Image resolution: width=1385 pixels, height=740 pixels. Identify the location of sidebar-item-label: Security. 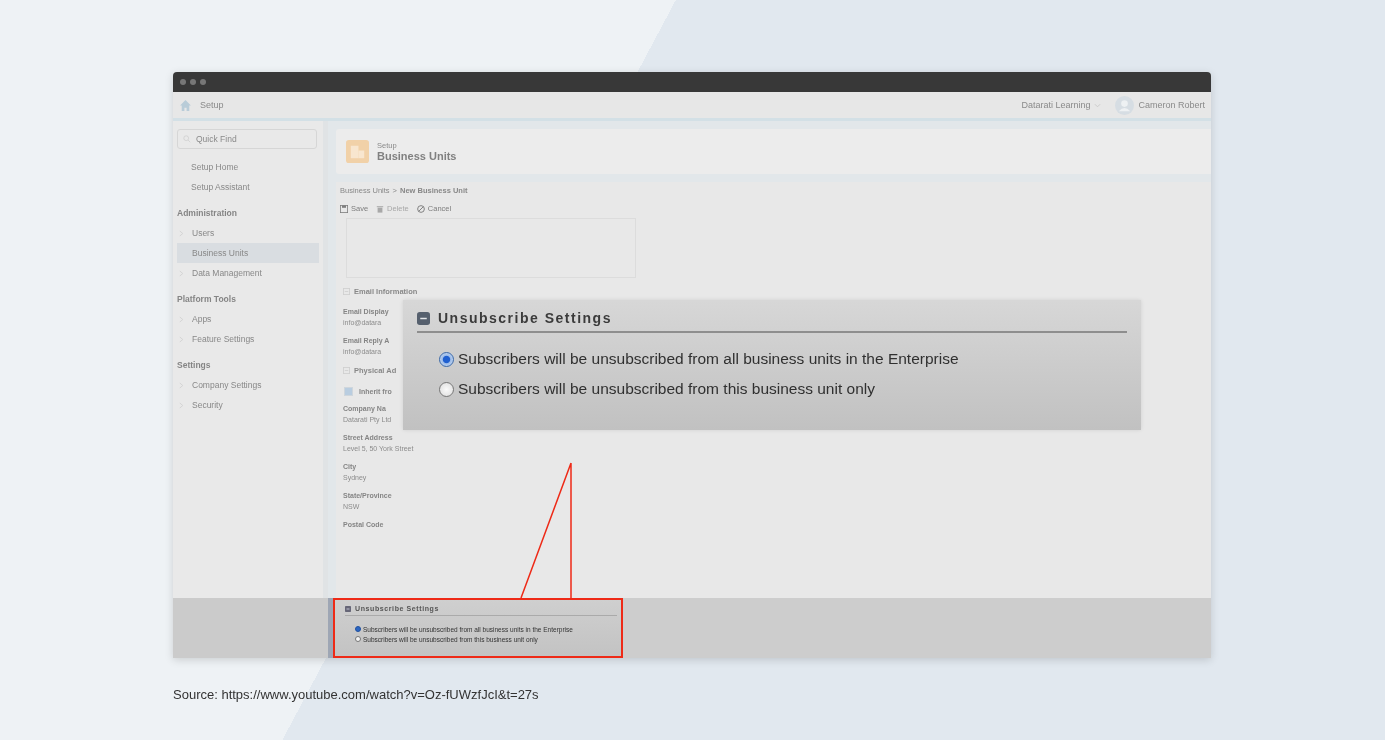
(207, 405).